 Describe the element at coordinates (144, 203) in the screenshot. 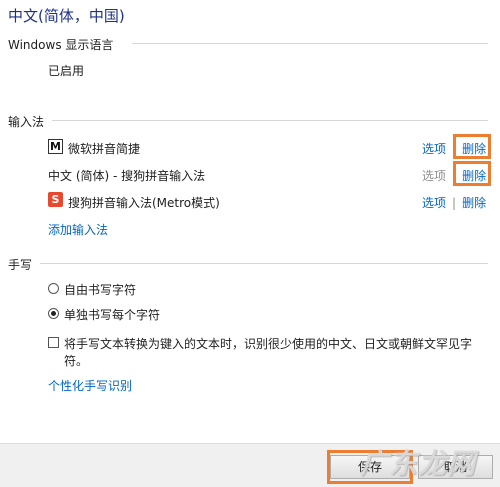

I see `input-method-name: 搜狗拼音输入法(Metro模式)` at that location.